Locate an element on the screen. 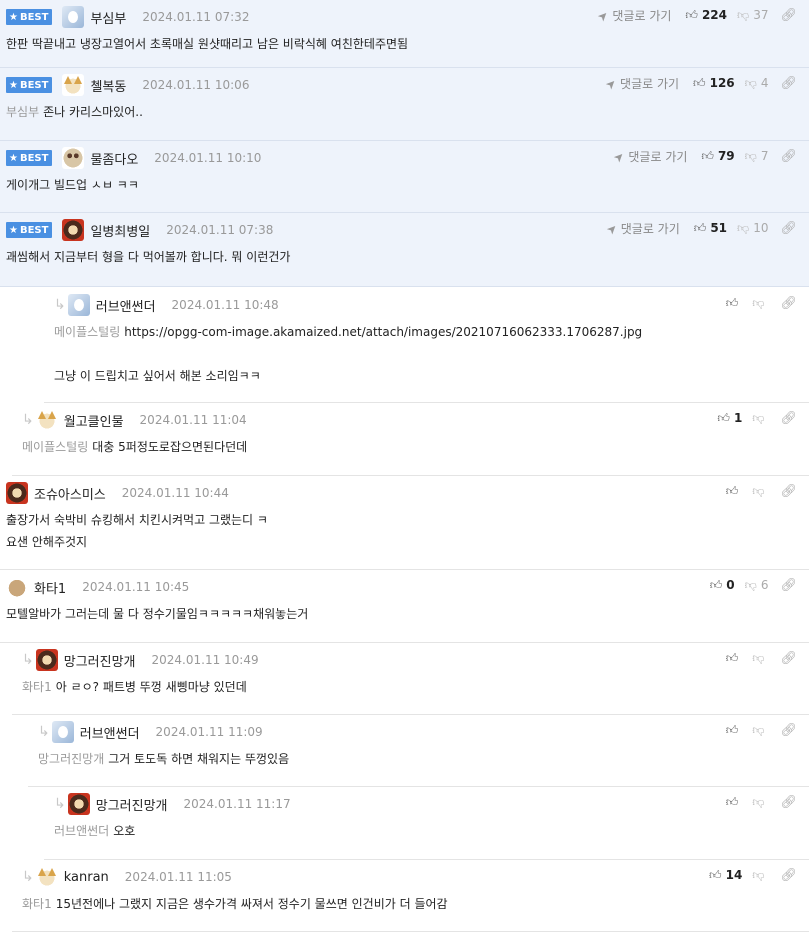 This screenshot has height=932, width=809. dislike-button: 👎︎ 10 is located at coordinates (752, 228).